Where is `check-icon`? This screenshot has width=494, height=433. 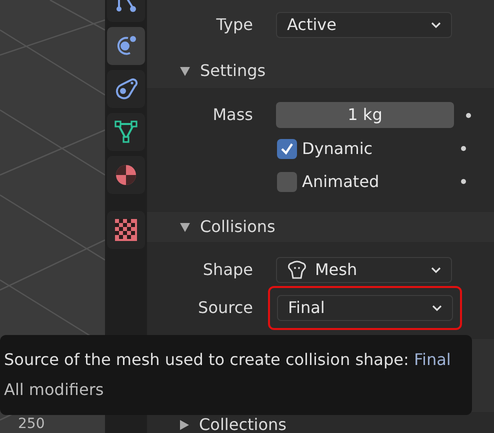 check-icon is located at coordinates (287, 149).